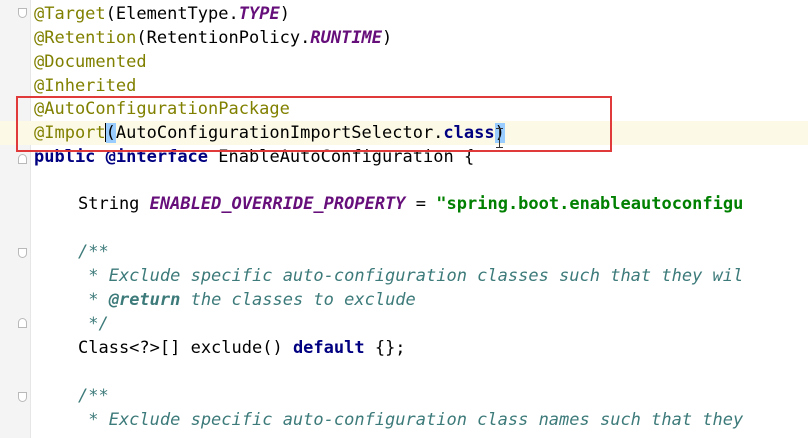 The image size is (808, 438). I want to click on annotation-token: @Inherited, so click(85, 86).